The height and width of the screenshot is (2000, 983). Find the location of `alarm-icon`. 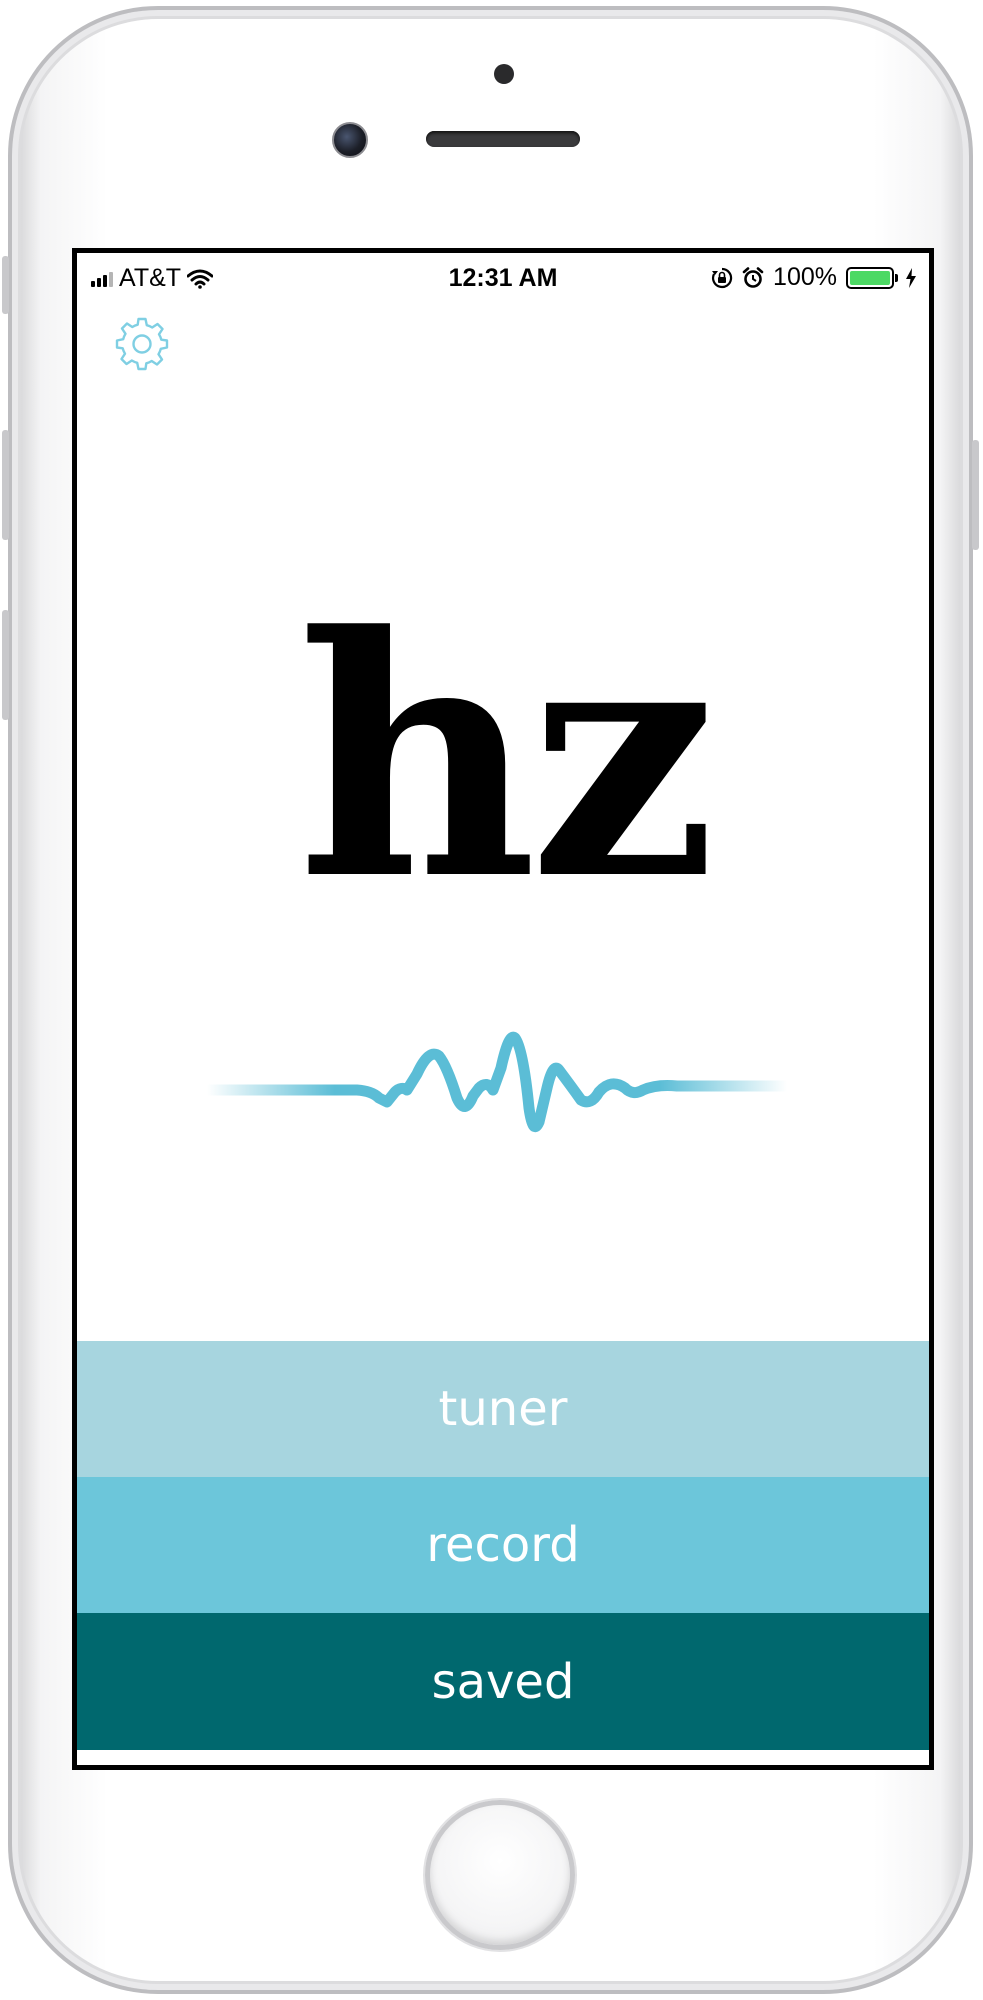

alarm-icon is located at coordinates (753, 277).